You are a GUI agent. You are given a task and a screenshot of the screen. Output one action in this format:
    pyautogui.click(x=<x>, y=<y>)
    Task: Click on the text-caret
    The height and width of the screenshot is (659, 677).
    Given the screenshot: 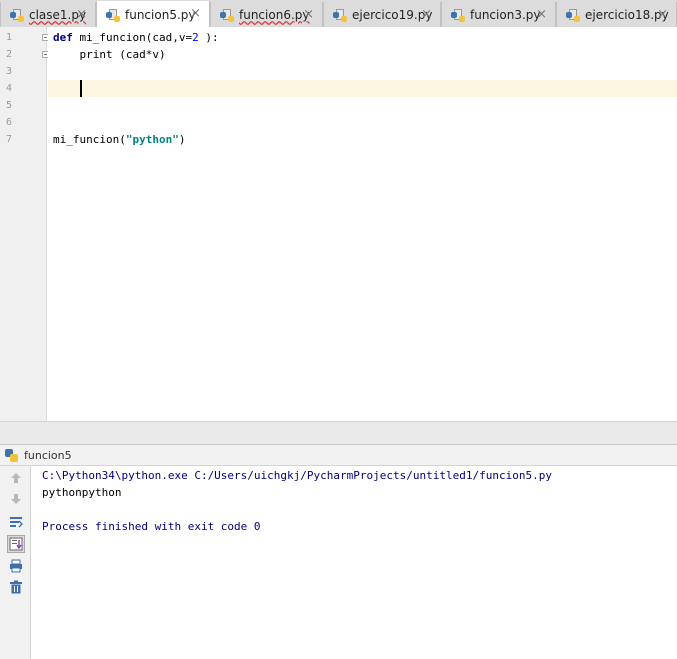 What is the action you would take?
    pyautogui.click(x=81, y=88)
    